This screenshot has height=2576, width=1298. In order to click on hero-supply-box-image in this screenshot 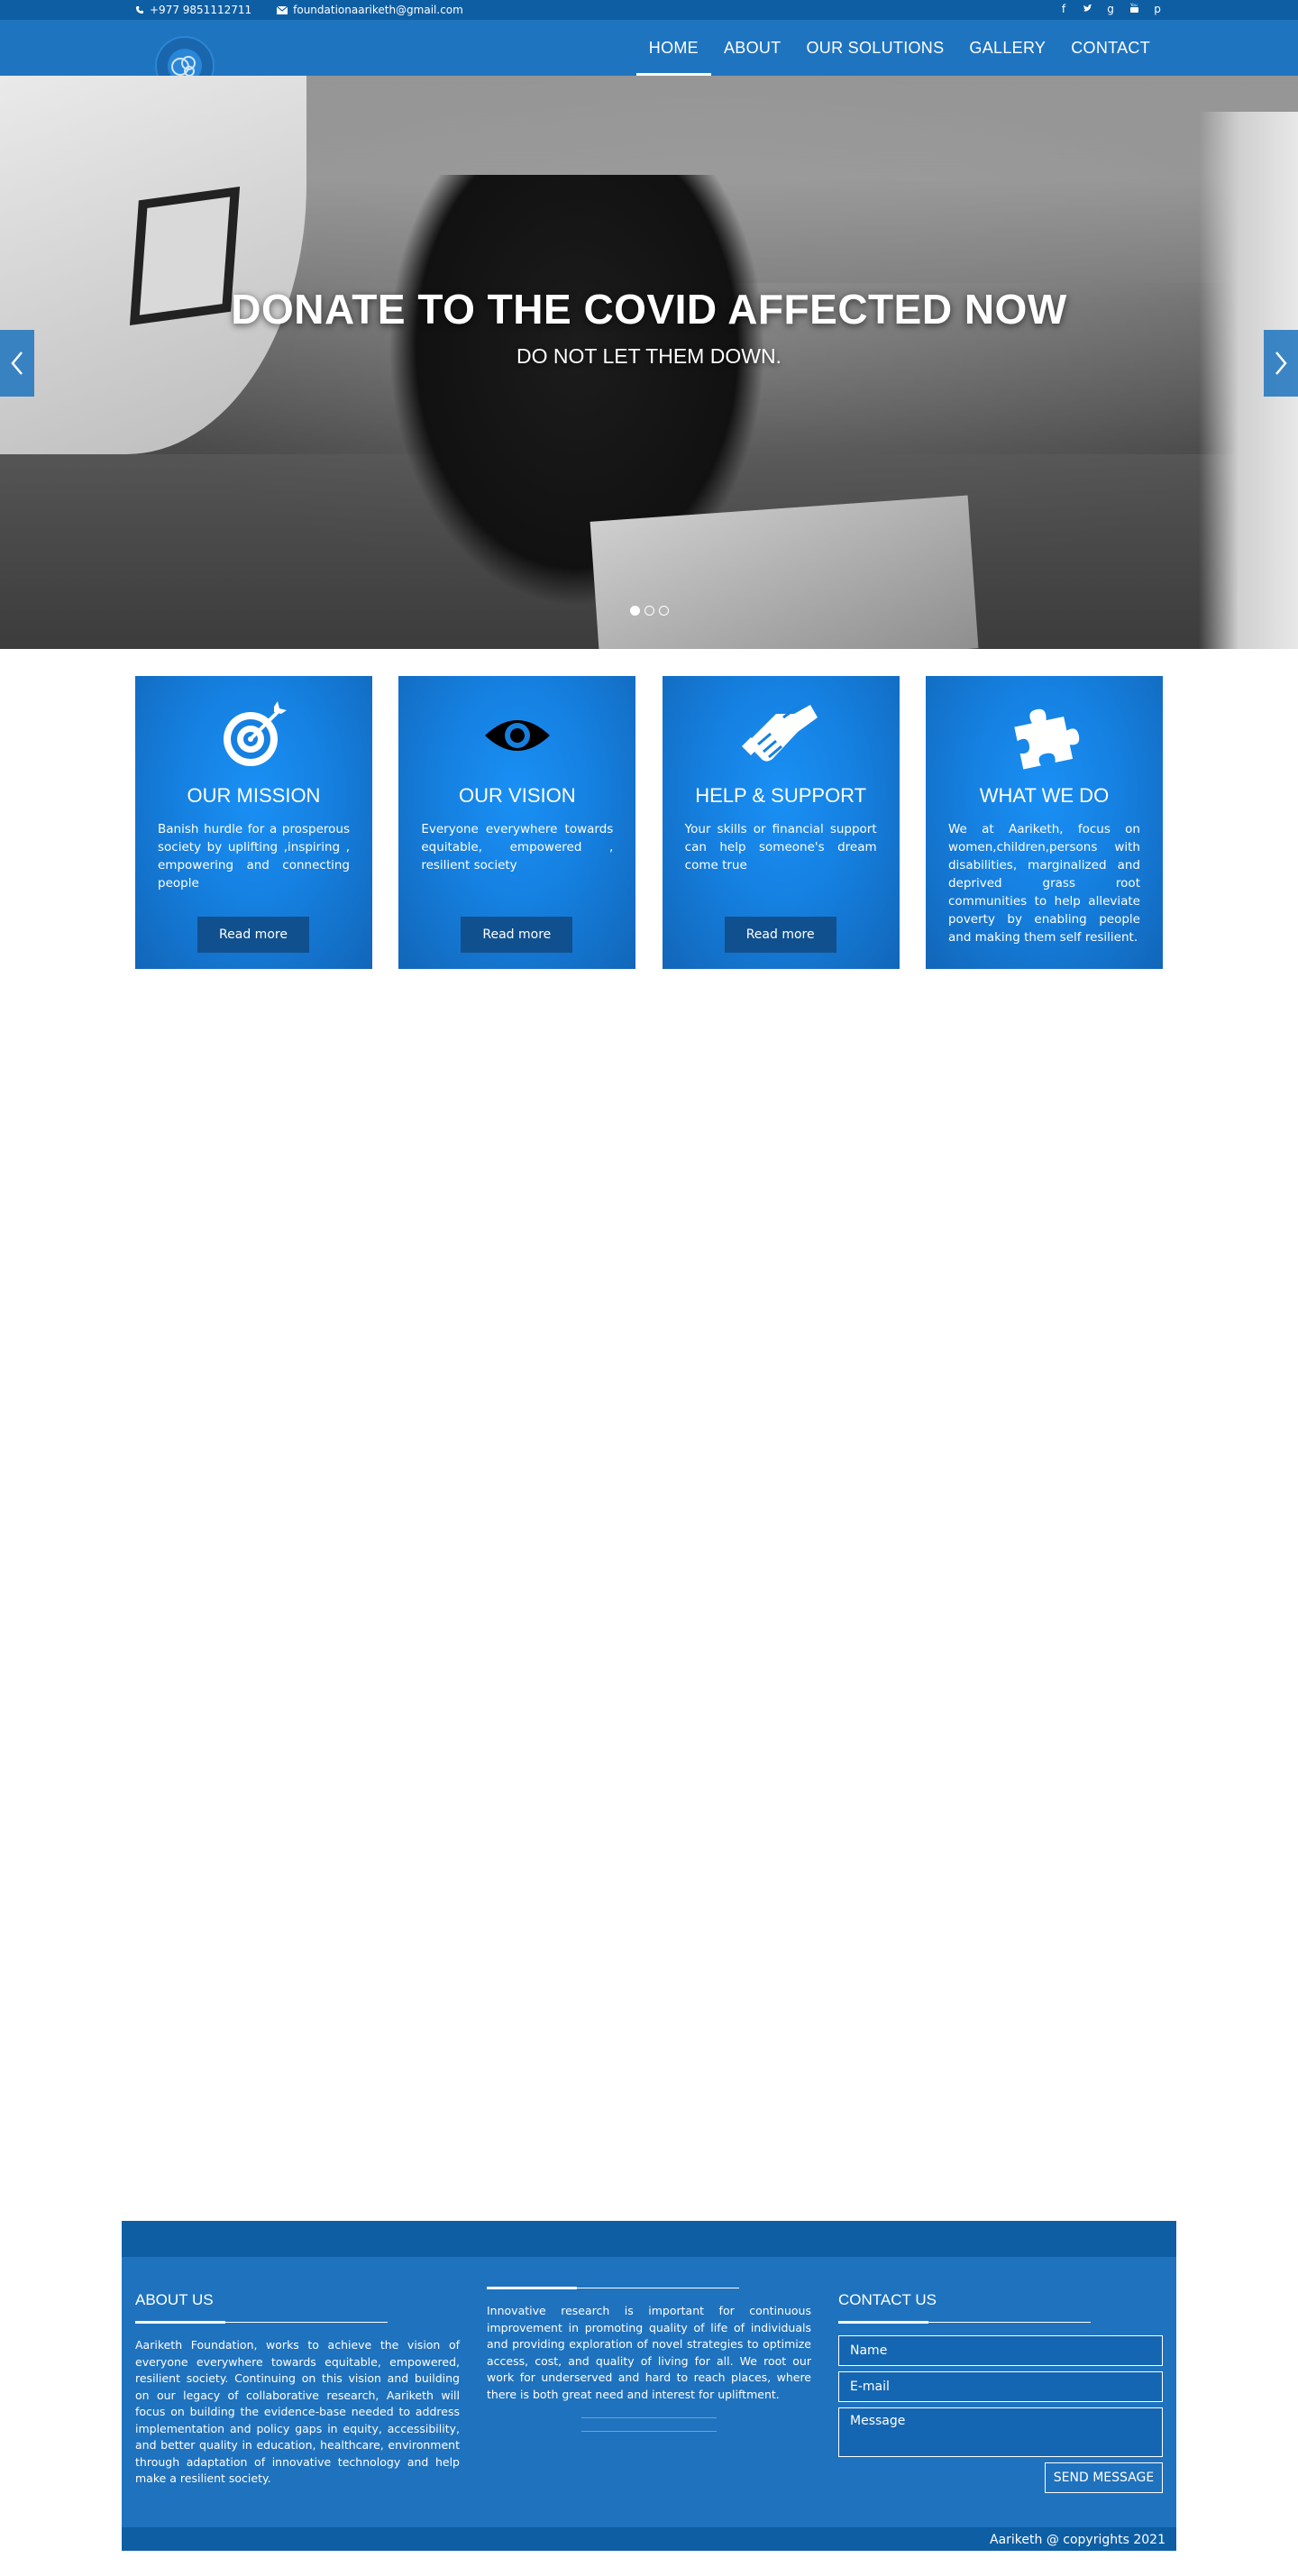, I will do `click(784, 572)`.